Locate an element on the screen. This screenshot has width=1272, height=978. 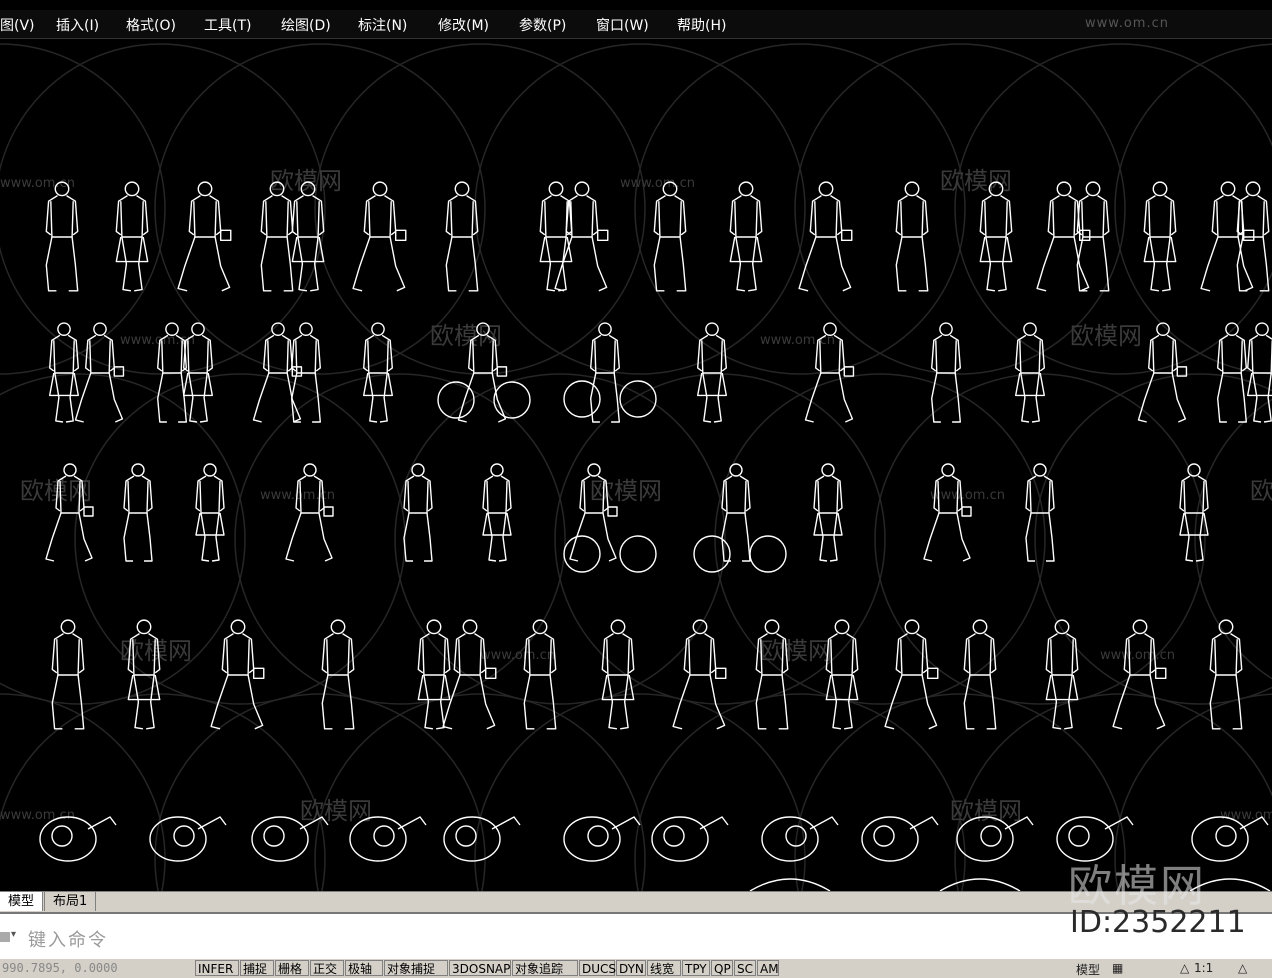
menu-item-format: 格式(O) is located at coordinates (151, 25).